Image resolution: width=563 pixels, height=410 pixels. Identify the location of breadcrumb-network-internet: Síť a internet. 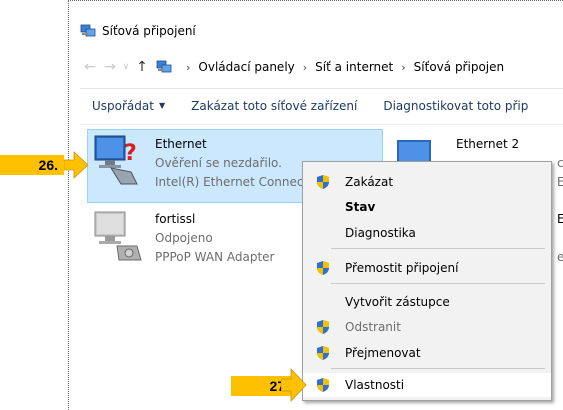
(354, 67).